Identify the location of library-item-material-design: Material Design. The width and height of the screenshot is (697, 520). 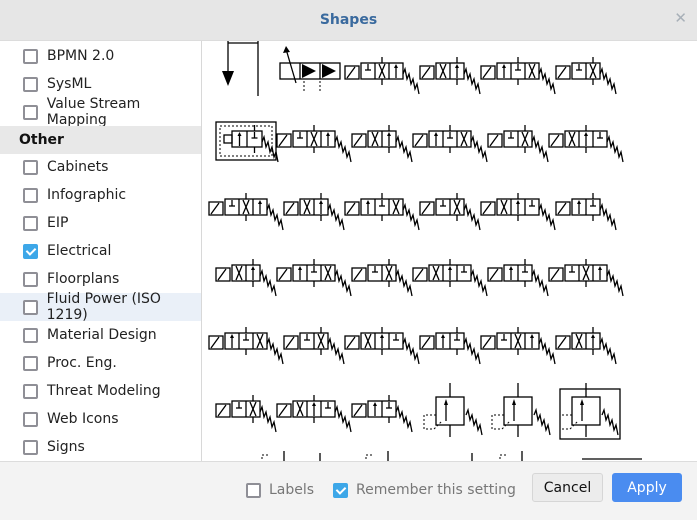
(100, 335).